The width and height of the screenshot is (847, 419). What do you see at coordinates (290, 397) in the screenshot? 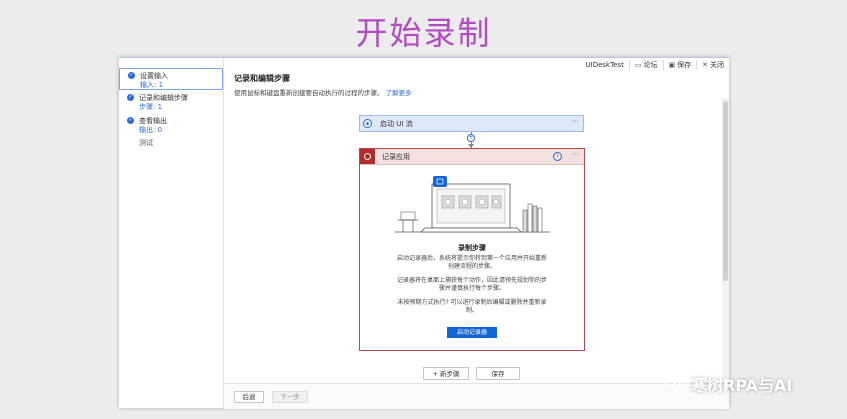
I see `next-button: 下一步` at bounding box center [290, 397].